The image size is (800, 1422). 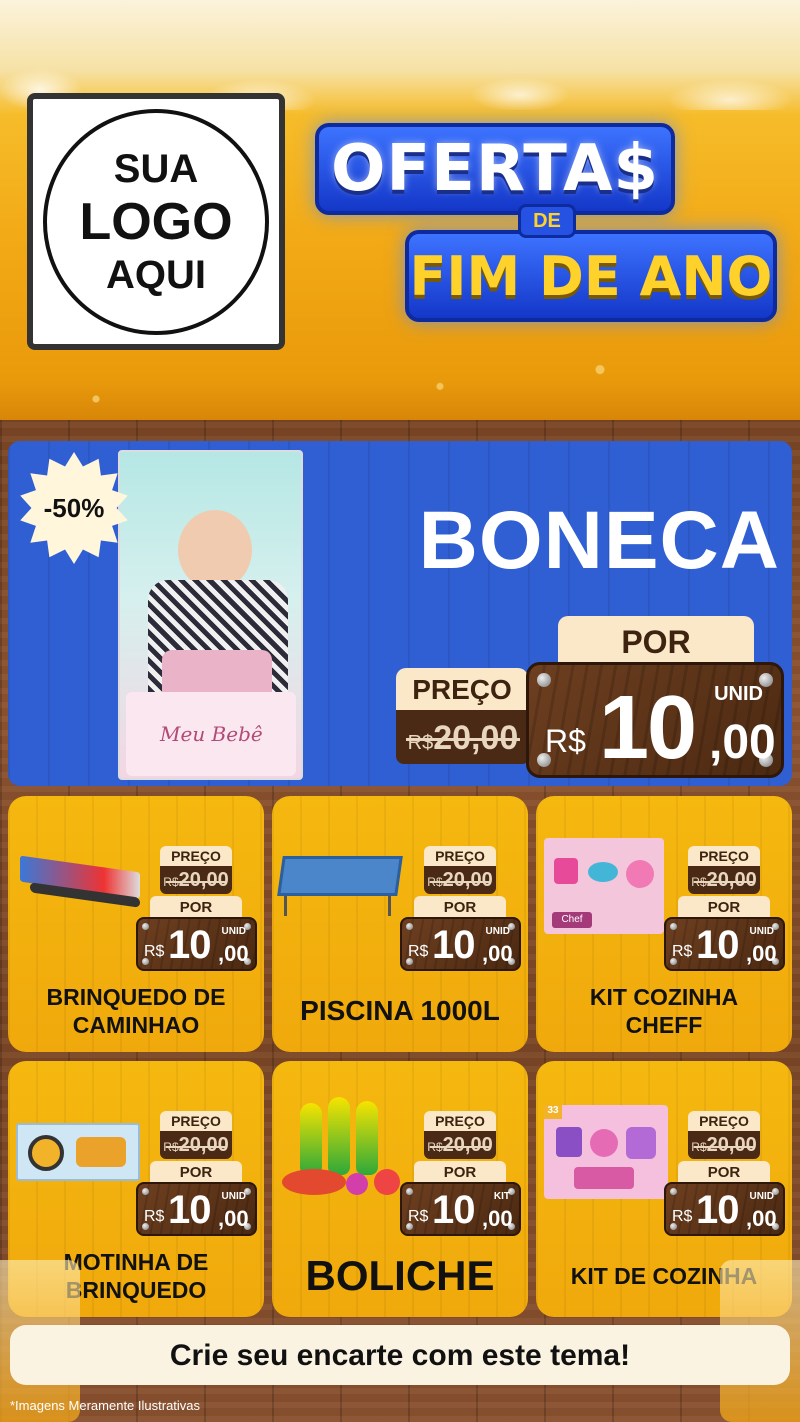 What do you see at coordinates (82, 883) in the screenshot?
I see `truck-toy-image` at bounding box center [82, 883].